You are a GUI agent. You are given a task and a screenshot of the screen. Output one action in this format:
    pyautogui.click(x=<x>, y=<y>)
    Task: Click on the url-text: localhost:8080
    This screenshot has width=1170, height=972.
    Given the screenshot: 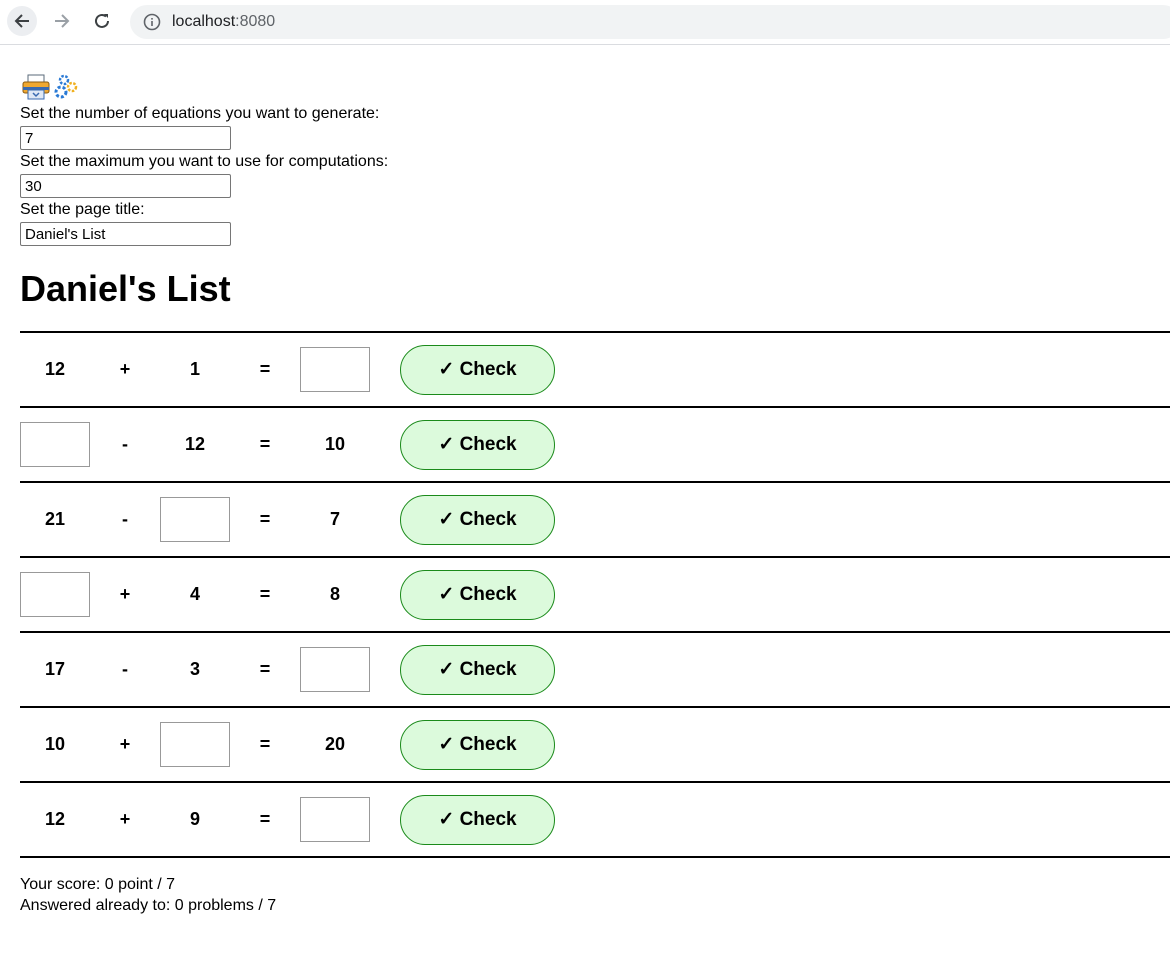 What is the action you would take?
    pyautogui.click(x=223, y=22)
    